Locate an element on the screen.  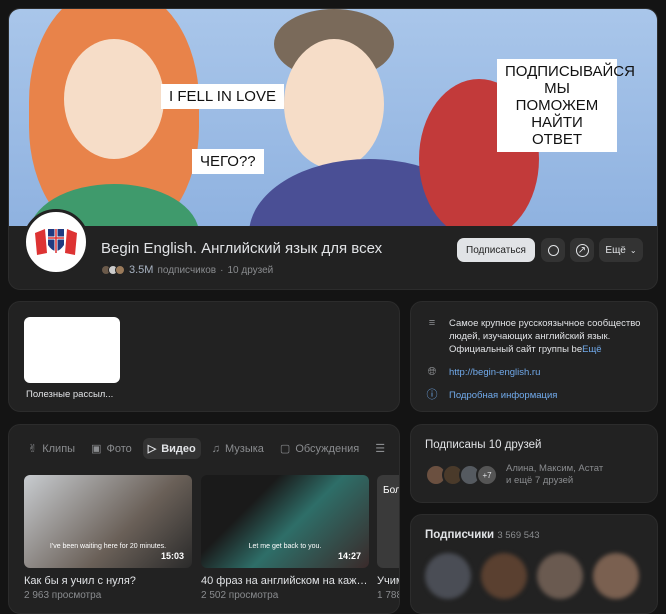
subscribers-count: 3 569 543 is located at coordinates (518, 535).